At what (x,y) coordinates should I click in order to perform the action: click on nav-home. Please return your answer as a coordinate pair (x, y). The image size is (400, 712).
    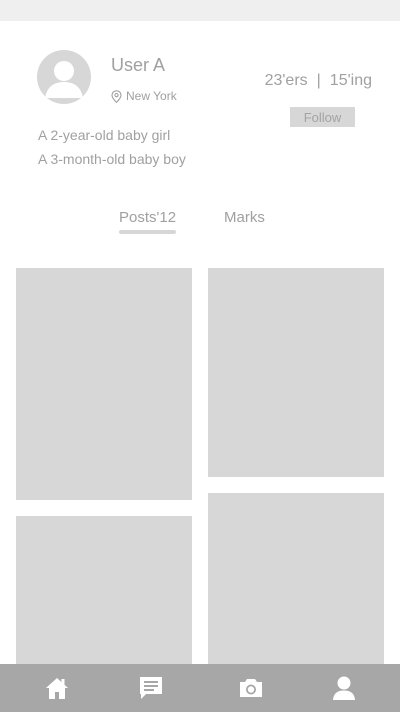
    Looking at the image, I should click on (57, 688).